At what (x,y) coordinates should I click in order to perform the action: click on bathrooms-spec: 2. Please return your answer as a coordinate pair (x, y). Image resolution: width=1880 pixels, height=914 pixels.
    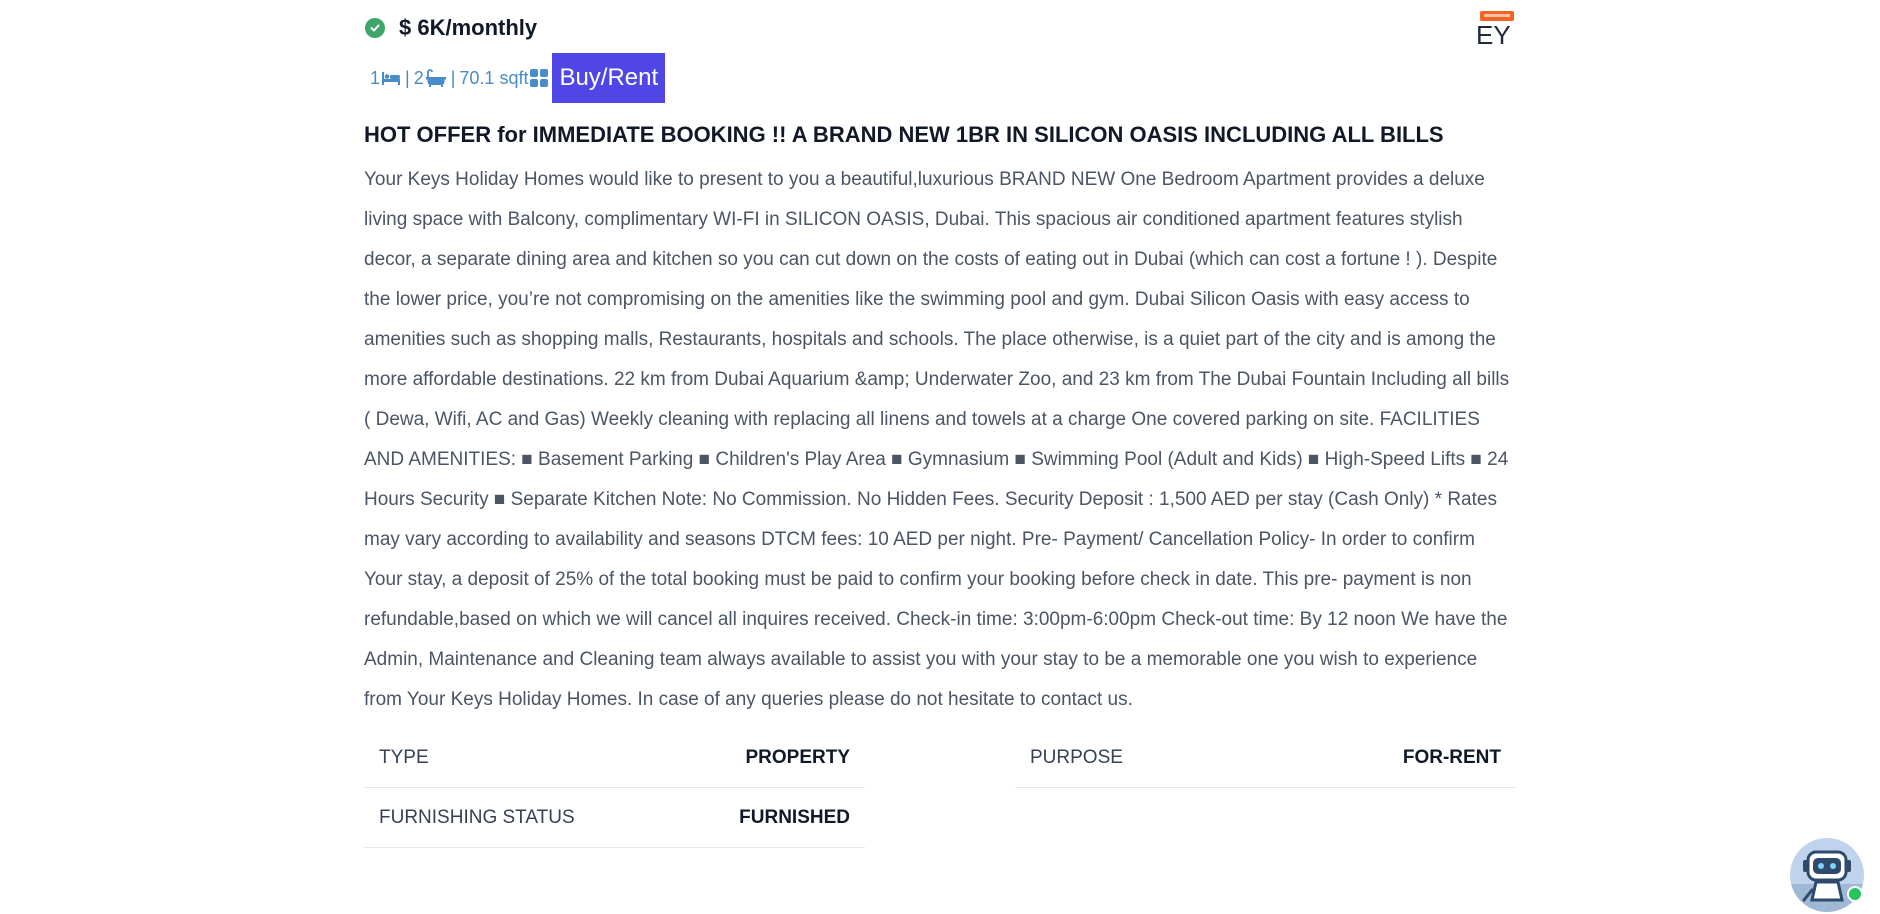
    Looking at the image, I should click on (430, 78).